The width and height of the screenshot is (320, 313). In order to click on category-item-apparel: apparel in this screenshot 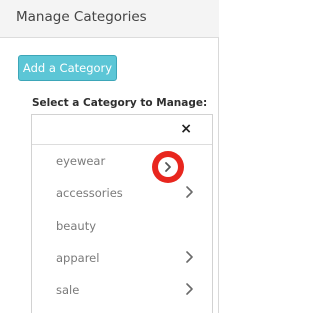, I will do `click(122, 258)`.